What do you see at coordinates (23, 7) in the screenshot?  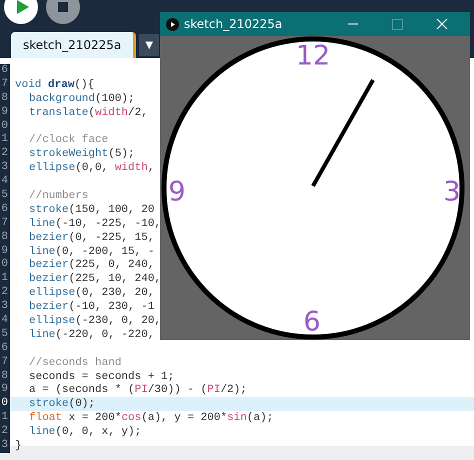 I see `play-icon` at bounding box center [23, 7].